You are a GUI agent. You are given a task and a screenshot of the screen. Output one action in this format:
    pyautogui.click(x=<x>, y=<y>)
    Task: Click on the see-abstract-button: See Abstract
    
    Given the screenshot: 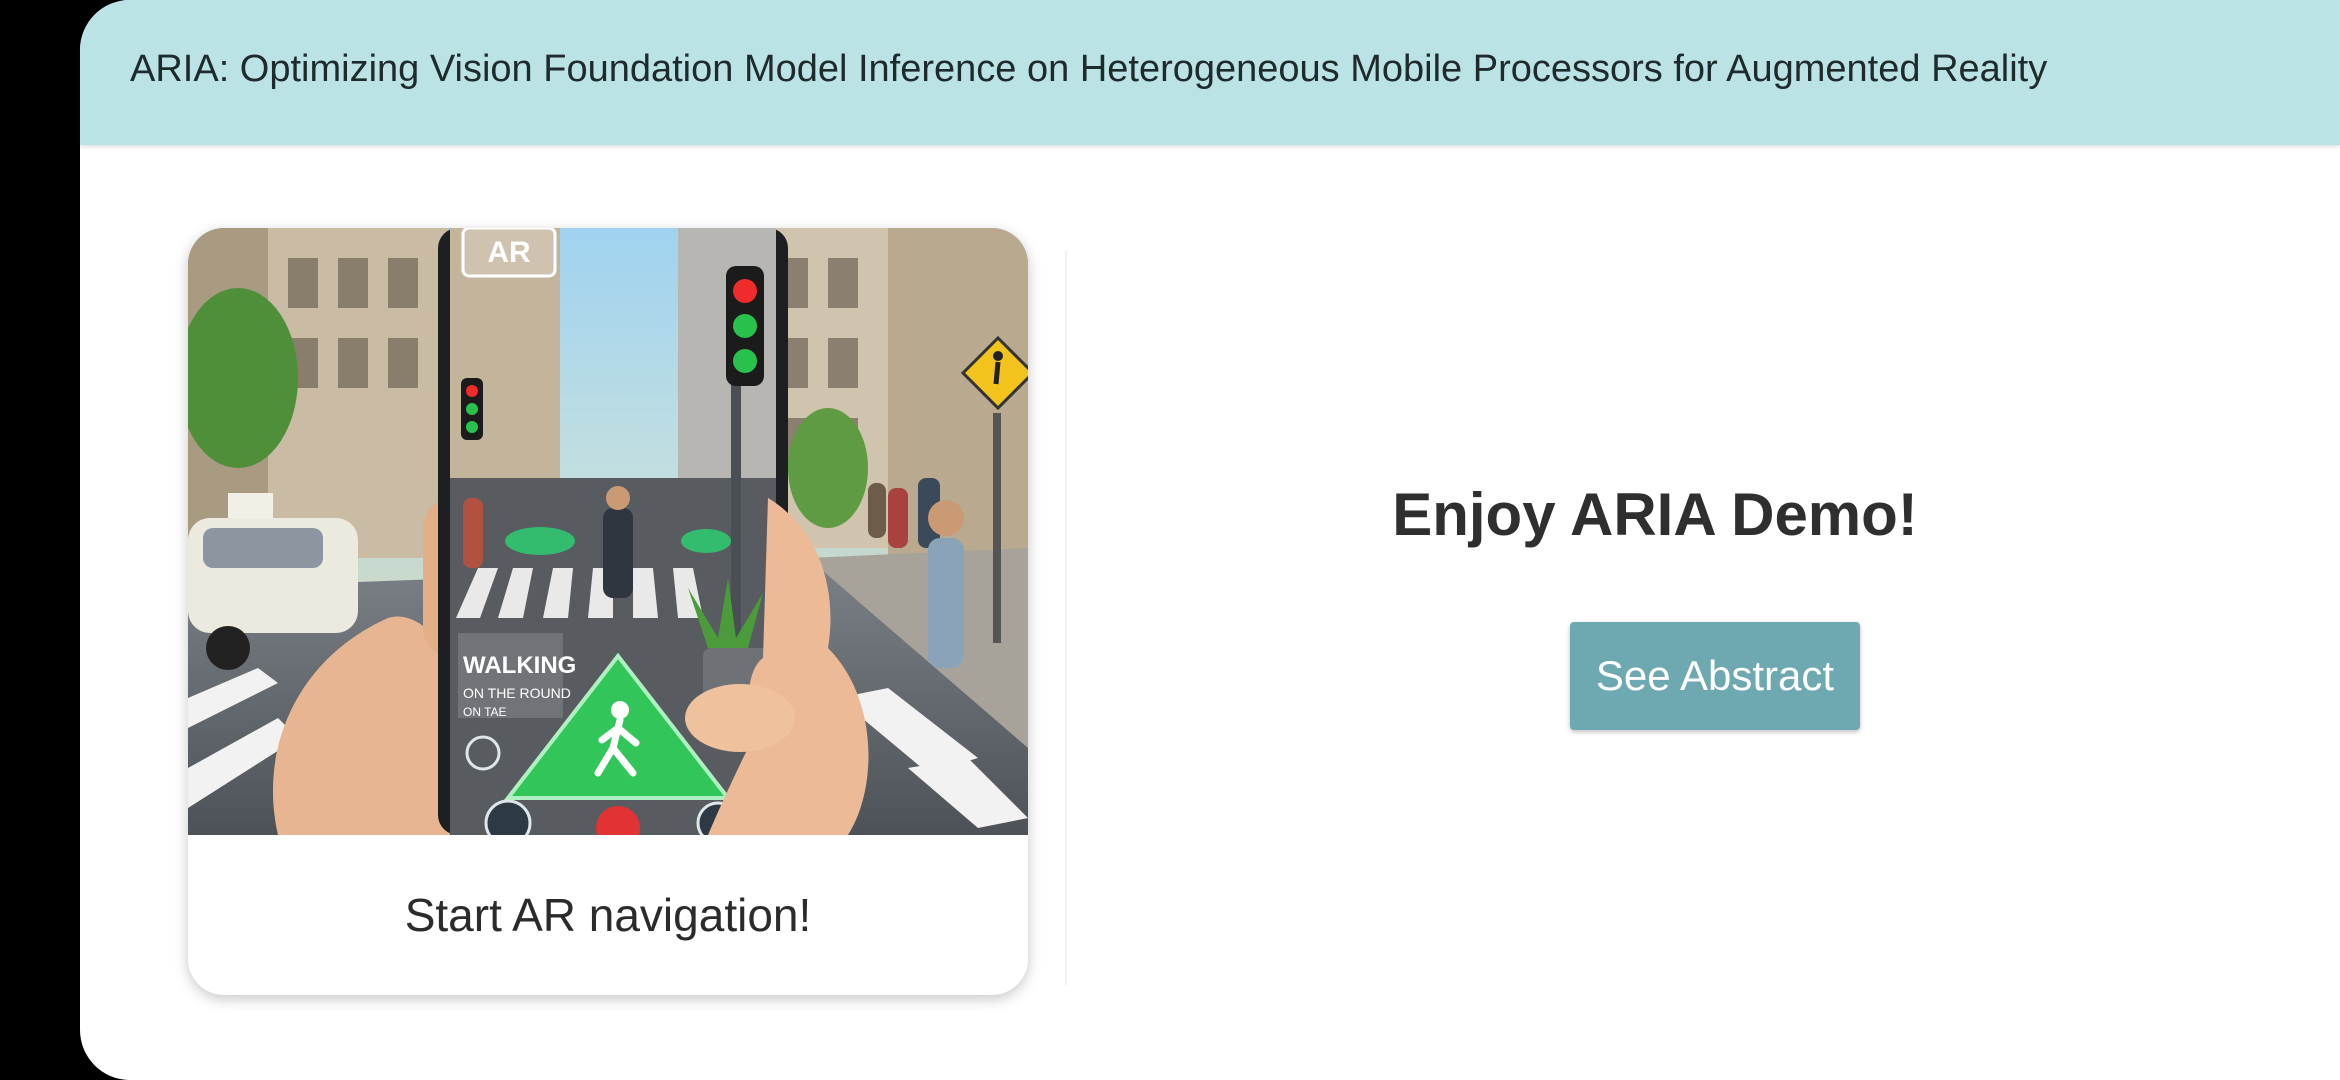 What is the action you would take?
    pyautogui.click(x=1715, y=676)
    